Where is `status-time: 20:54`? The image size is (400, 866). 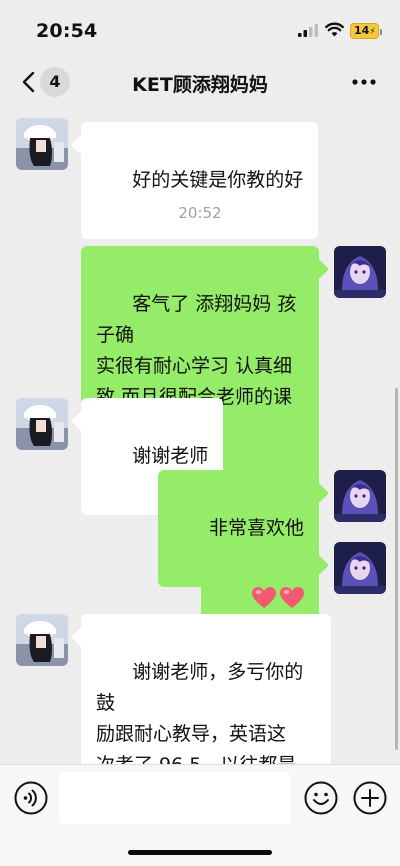
status-time: 20:54 is located at coordinates (67, 31).